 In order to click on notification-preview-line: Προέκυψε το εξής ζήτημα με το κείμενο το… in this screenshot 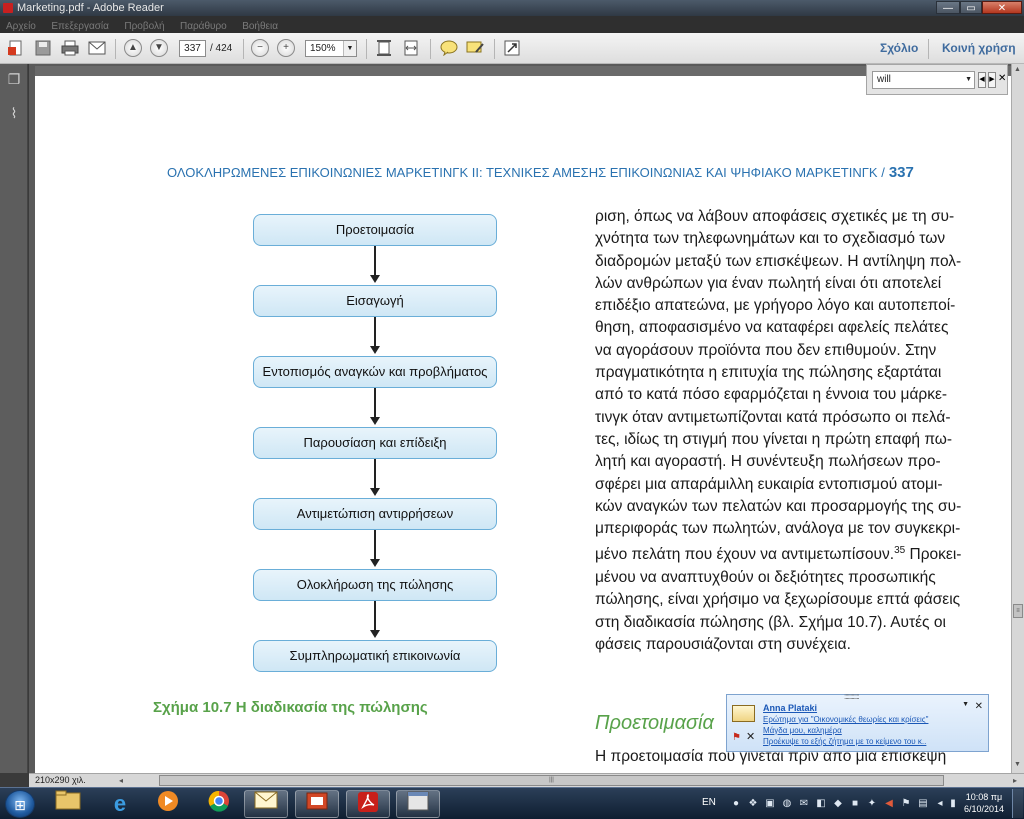, I will do `click(844, 741)`.